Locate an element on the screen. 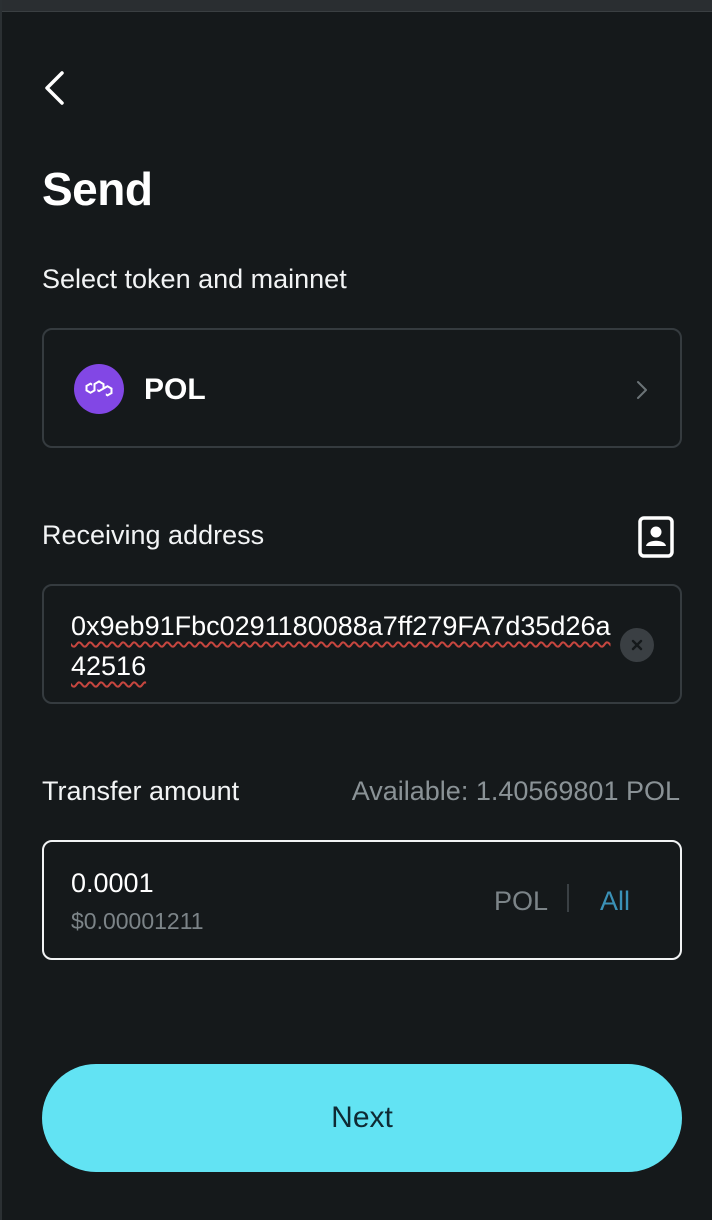 This screenshot has height=1220, width=712. available-balance: Available: 1.40569801 POL is located at coordinates (515, 791).